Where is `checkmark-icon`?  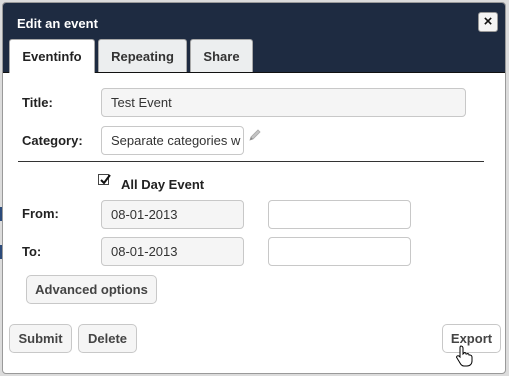
checkmark-icon is located at coordinates (105, 179).